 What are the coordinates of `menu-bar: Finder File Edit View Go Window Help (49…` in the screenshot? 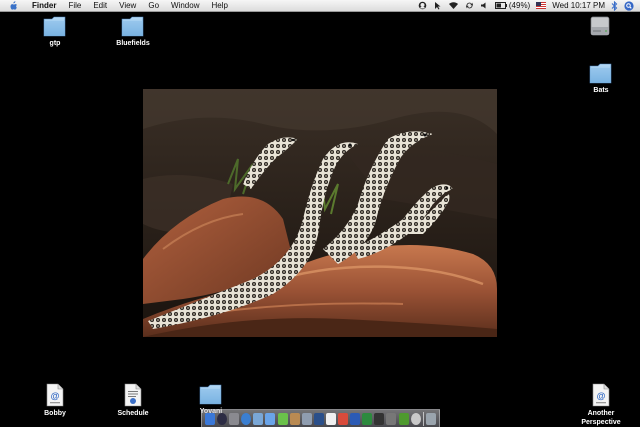 It's located at (320, 6).